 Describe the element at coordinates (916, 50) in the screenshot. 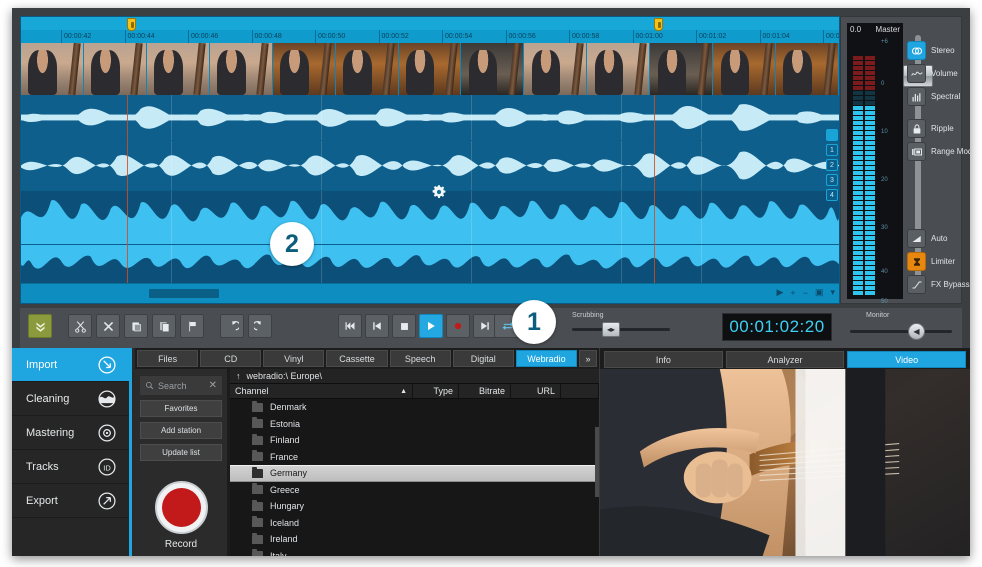

I see `stereo-circles-icon` at that location.